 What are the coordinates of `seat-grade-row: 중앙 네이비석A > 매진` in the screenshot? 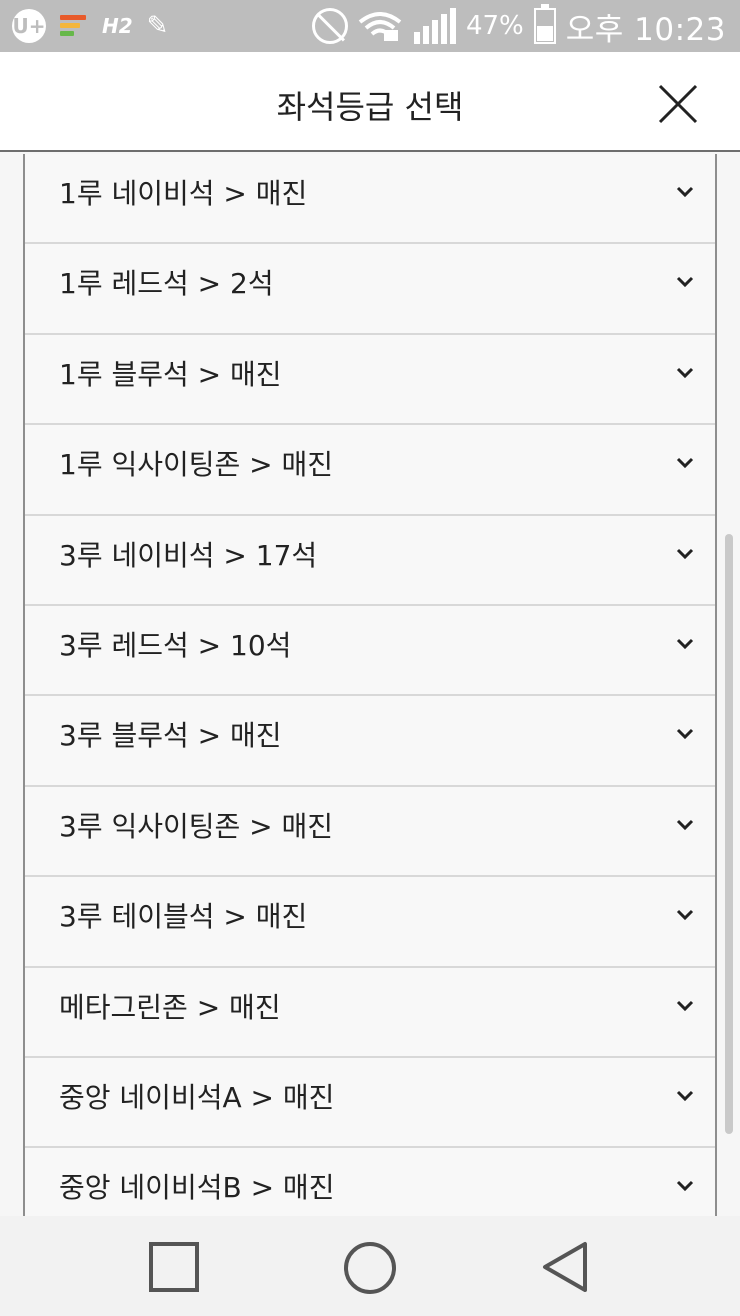 It's located at (370, 1103).